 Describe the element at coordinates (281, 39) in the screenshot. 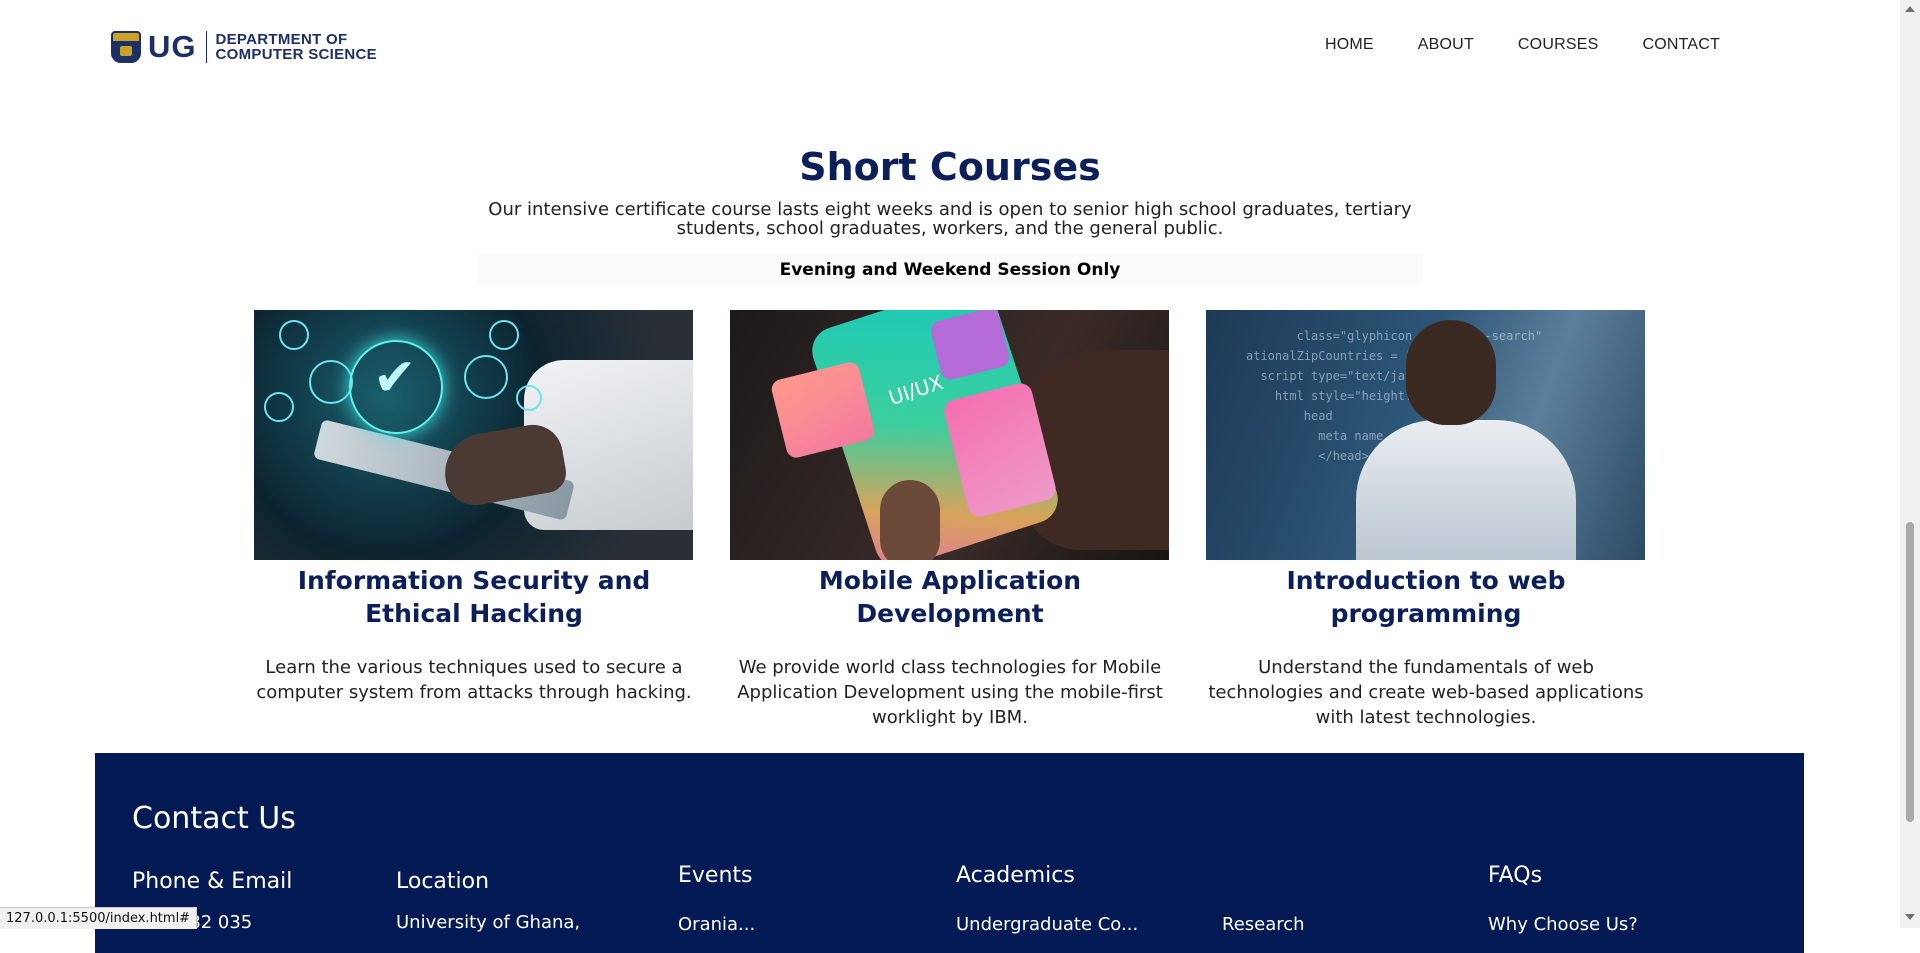

I see `logo-line-1: DEPARTMENT OF` at that location.